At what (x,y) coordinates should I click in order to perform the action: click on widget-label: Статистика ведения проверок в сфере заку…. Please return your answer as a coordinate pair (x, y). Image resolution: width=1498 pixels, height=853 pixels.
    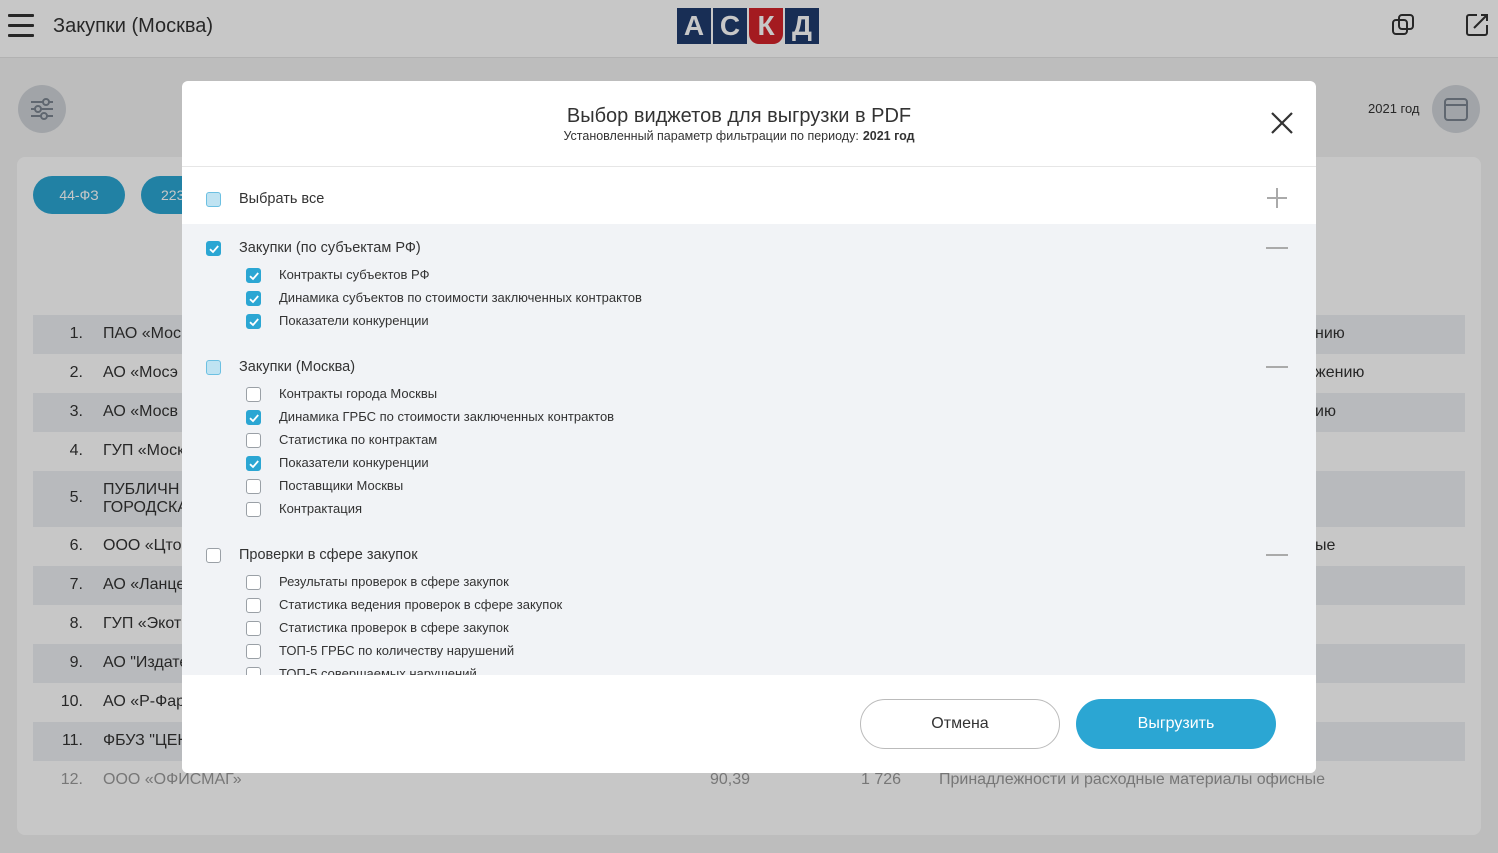
    Looking at the image, I should click on (421, 604).